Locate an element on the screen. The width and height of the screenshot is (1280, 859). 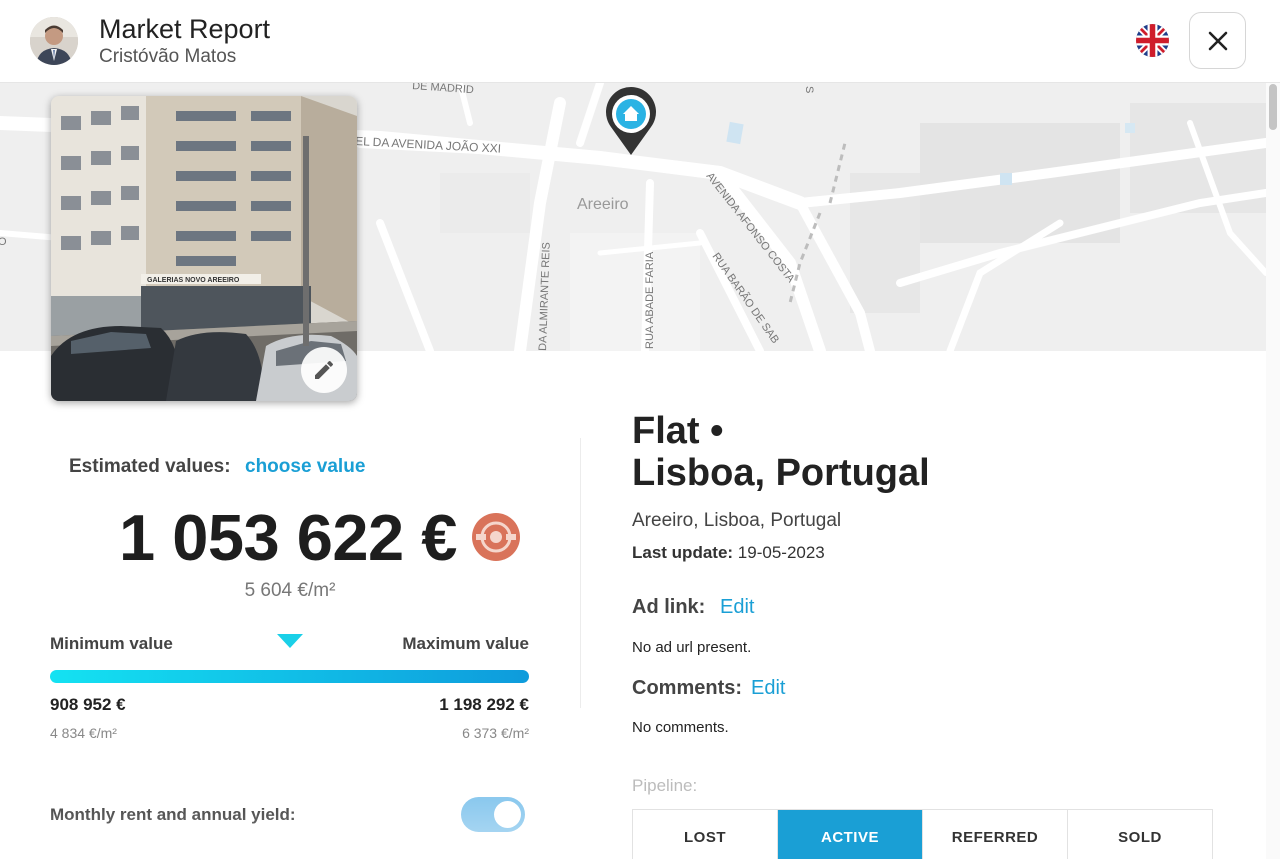
minimum-per-sqm: 4 834 €/m² is located at coordinates (83, 733).